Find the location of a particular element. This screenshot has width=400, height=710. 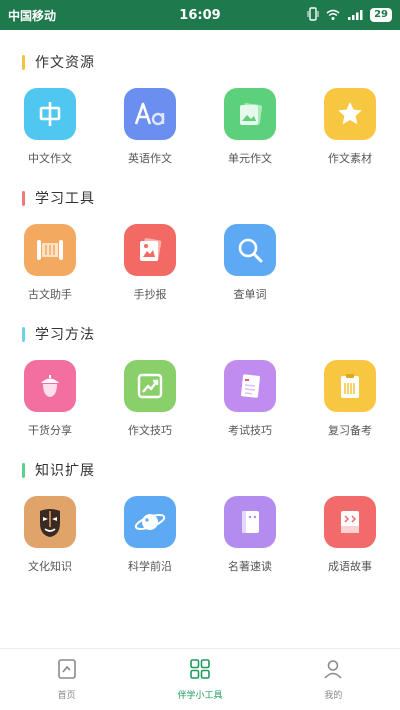

tool-grid: 古文助手 手抄报 查单词 is located at coordinates (200, 255).